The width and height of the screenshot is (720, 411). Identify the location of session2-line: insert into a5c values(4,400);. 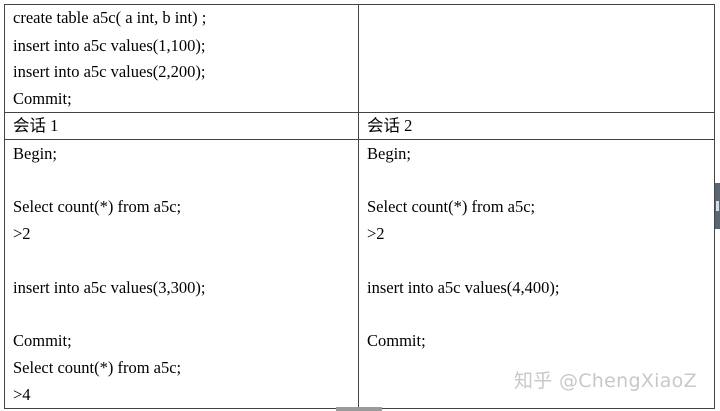
(463, 287).